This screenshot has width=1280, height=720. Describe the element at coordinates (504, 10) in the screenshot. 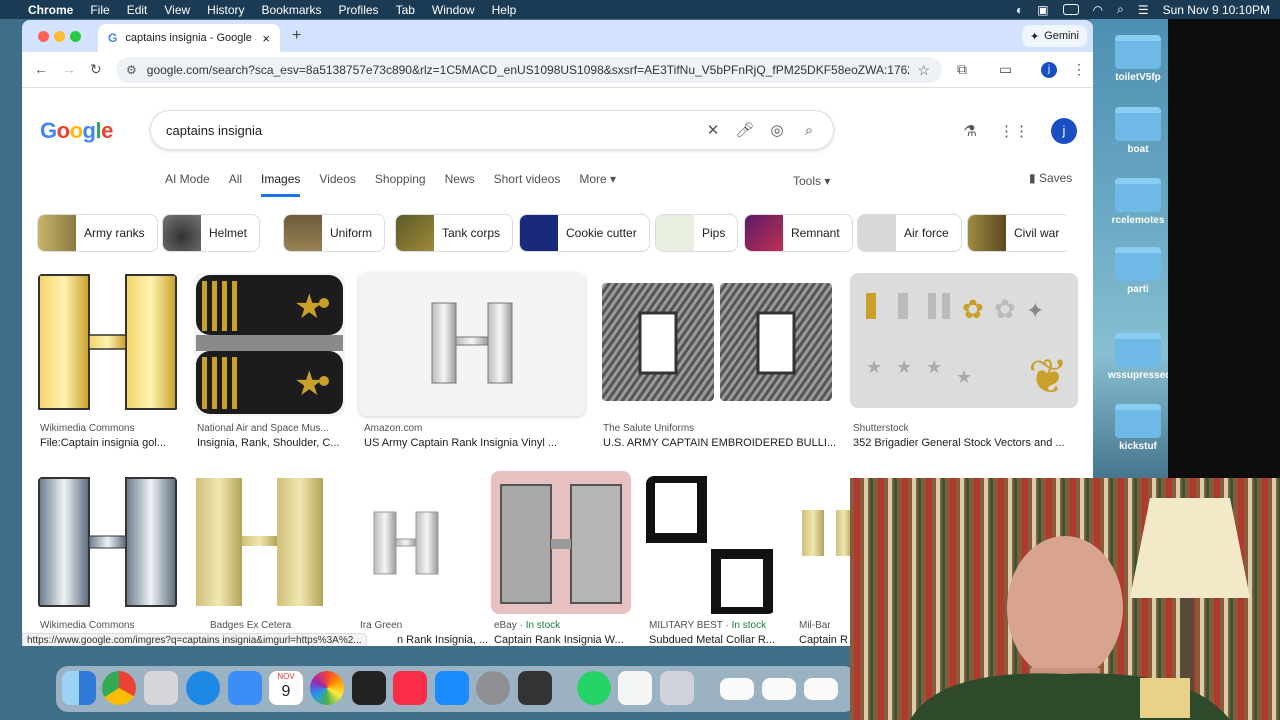

I see `menu-help: Help` at that location.